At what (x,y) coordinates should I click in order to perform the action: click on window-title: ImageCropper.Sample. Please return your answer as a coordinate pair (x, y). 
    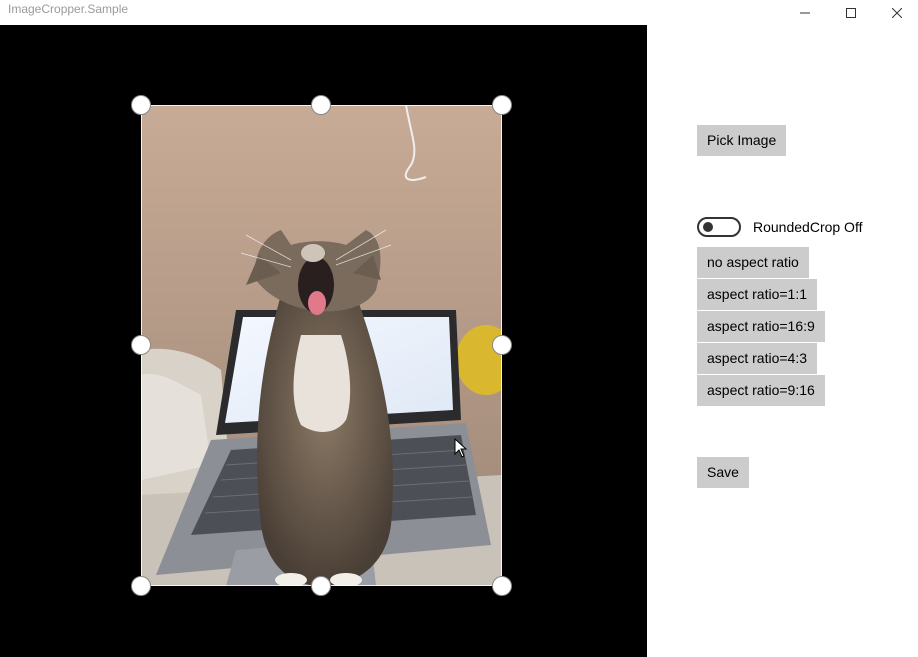
    Looking at the image, I should click on (68, 9).